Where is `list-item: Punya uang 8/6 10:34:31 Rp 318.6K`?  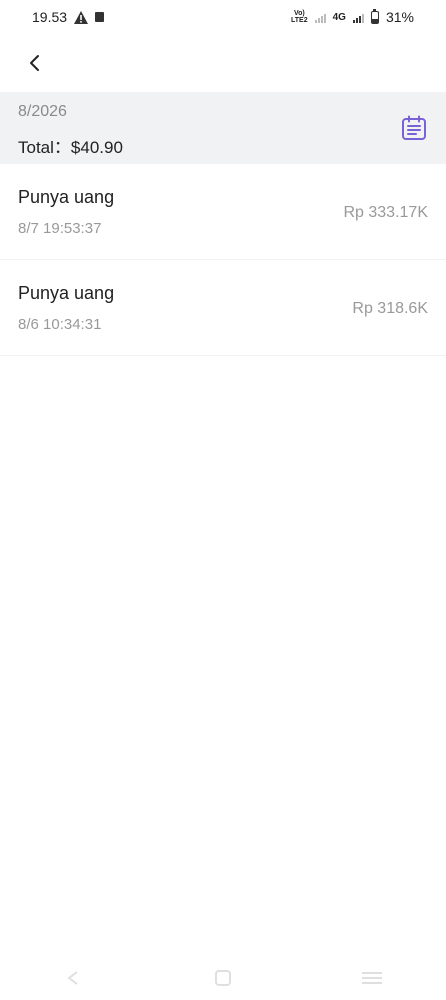 list-item: Punya uang 8/6 10:34:31 Rp 318.6K is located at coordinates (223, 308).